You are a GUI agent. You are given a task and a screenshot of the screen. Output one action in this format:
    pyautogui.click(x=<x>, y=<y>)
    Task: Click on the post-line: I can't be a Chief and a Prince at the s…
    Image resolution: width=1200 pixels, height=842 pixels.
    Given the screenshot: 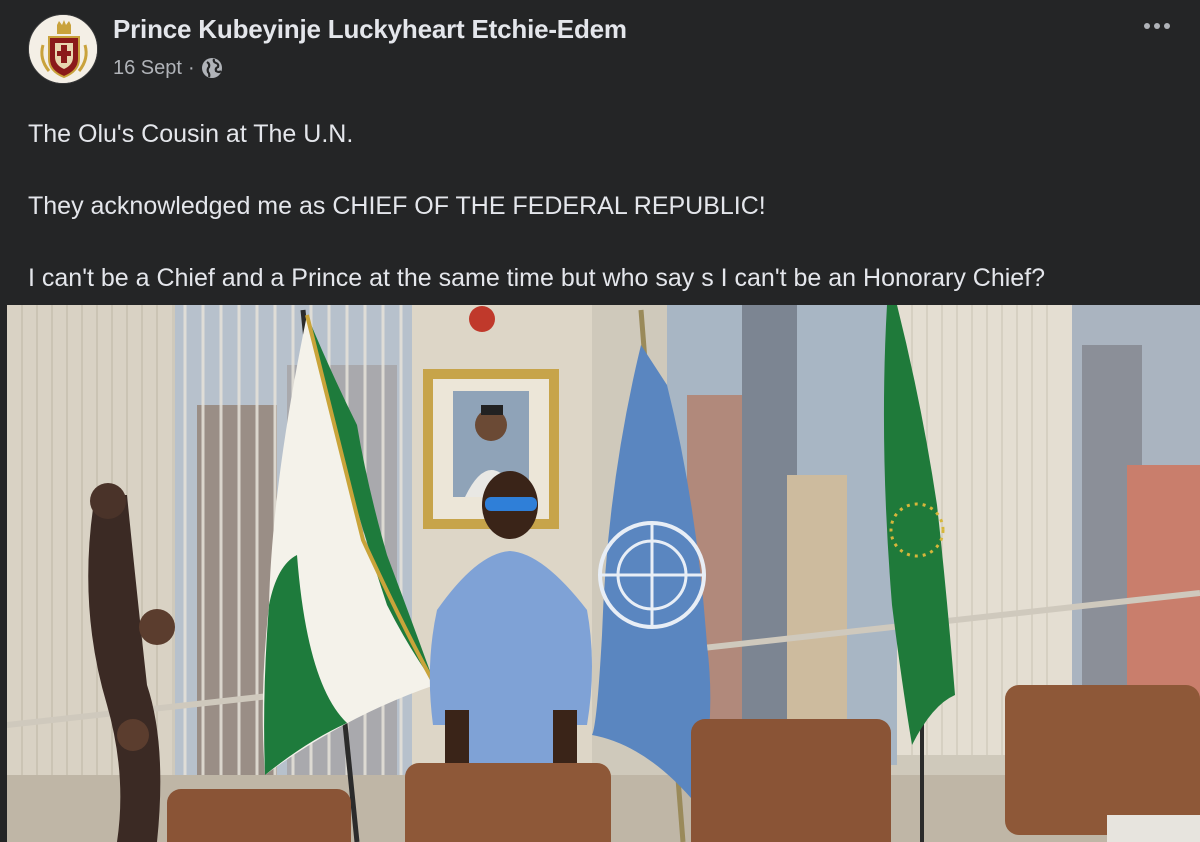 What is the action you would take?
    pyautogui.click(x=537, y=278)
    